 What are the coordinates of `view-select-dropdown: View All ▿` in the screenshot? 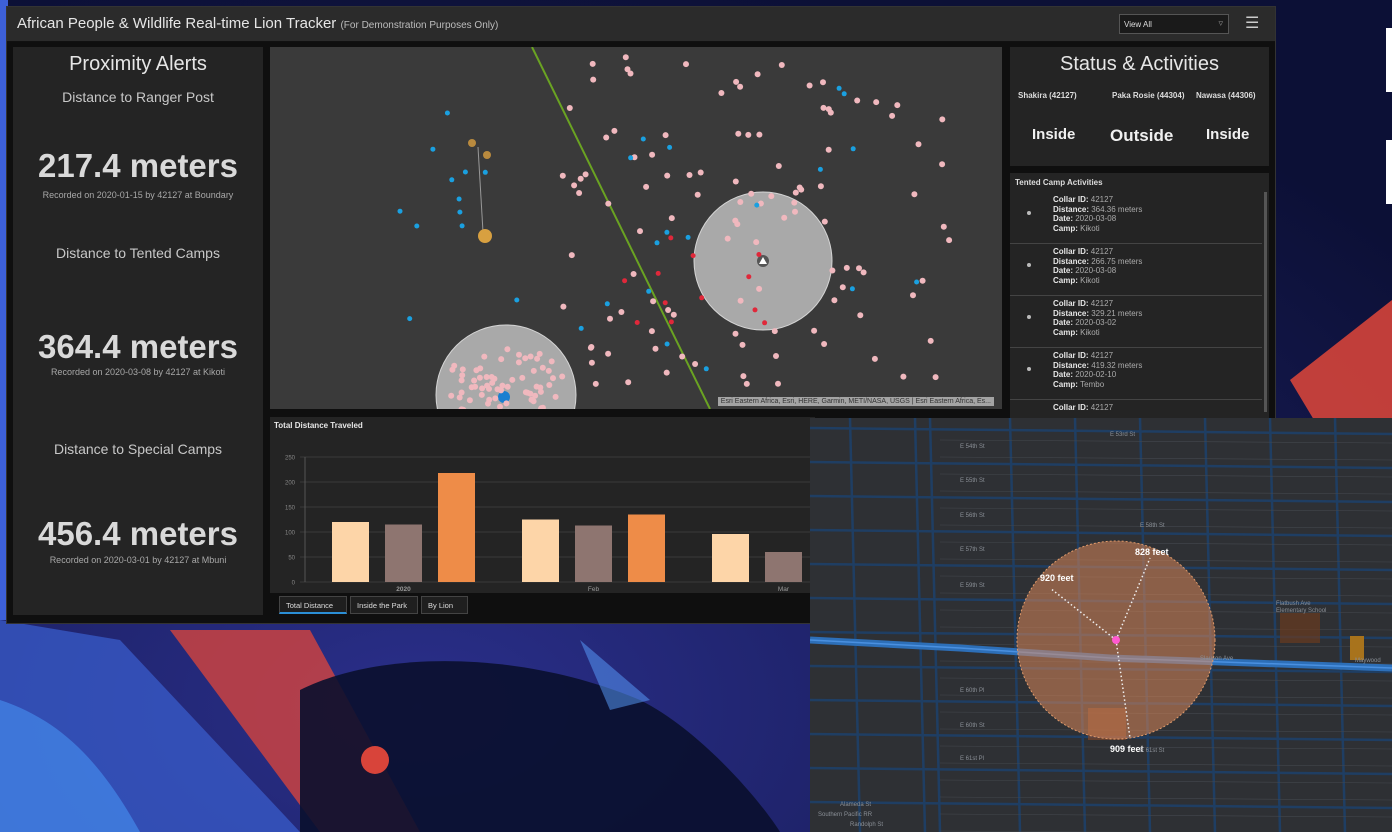 It's located at (1174, 24).